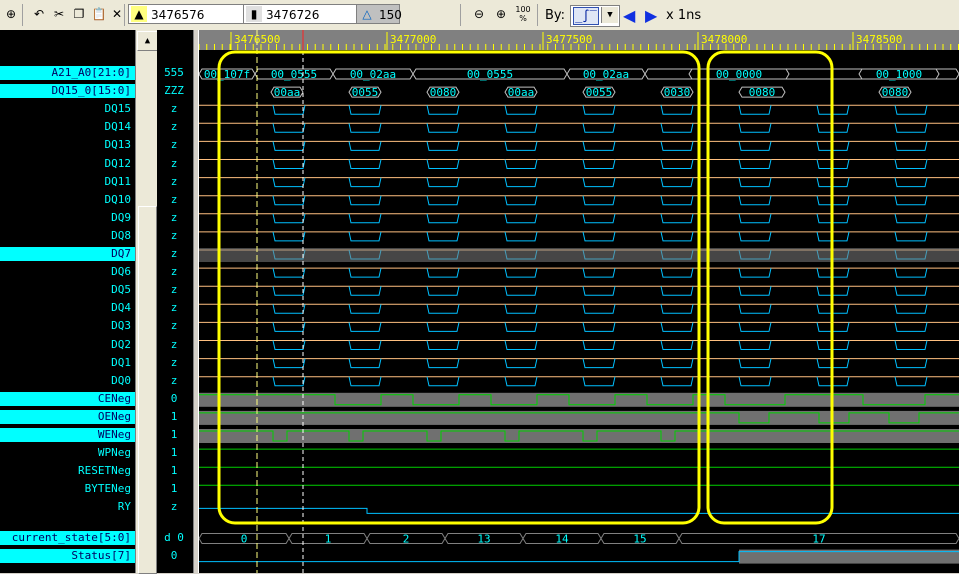 Image resolution: width=959 pixels, height=574 pixels. I want to click on signal-name: DQ3, so click(67, 326).